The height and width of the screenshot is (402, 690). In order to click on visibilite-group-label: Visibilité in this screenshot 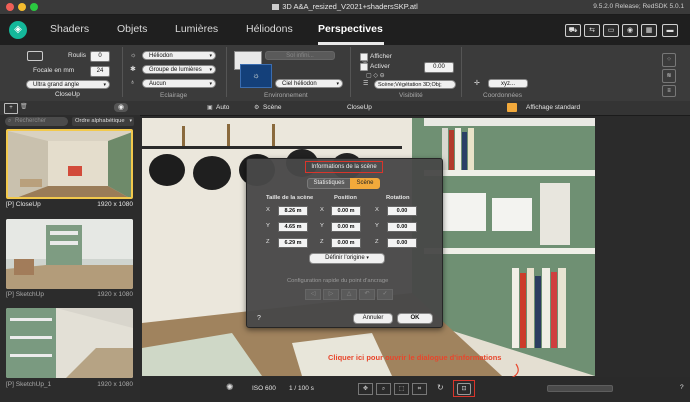, I will do `click(411, 95)`.